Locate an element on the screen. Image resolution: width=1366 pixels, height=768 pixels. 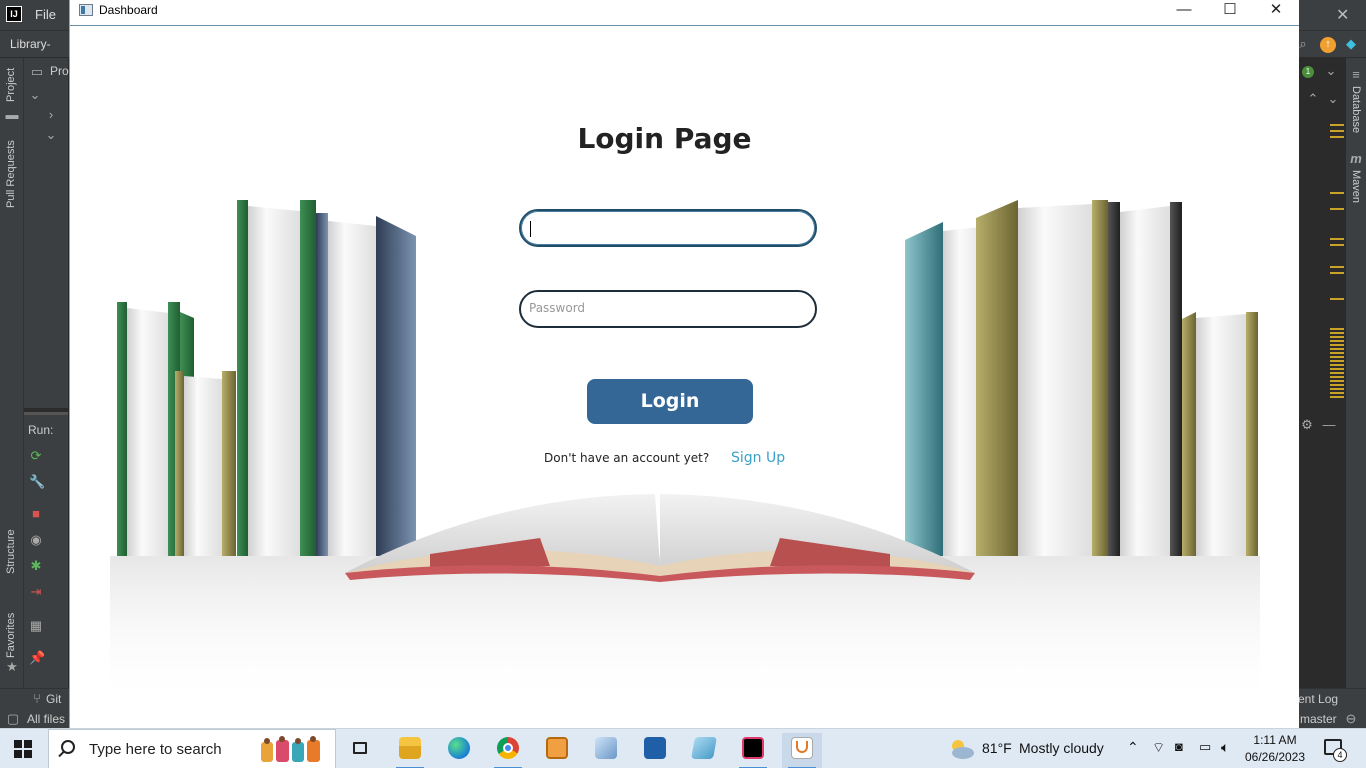
intellij-icon is located at coordinates (753, 750).